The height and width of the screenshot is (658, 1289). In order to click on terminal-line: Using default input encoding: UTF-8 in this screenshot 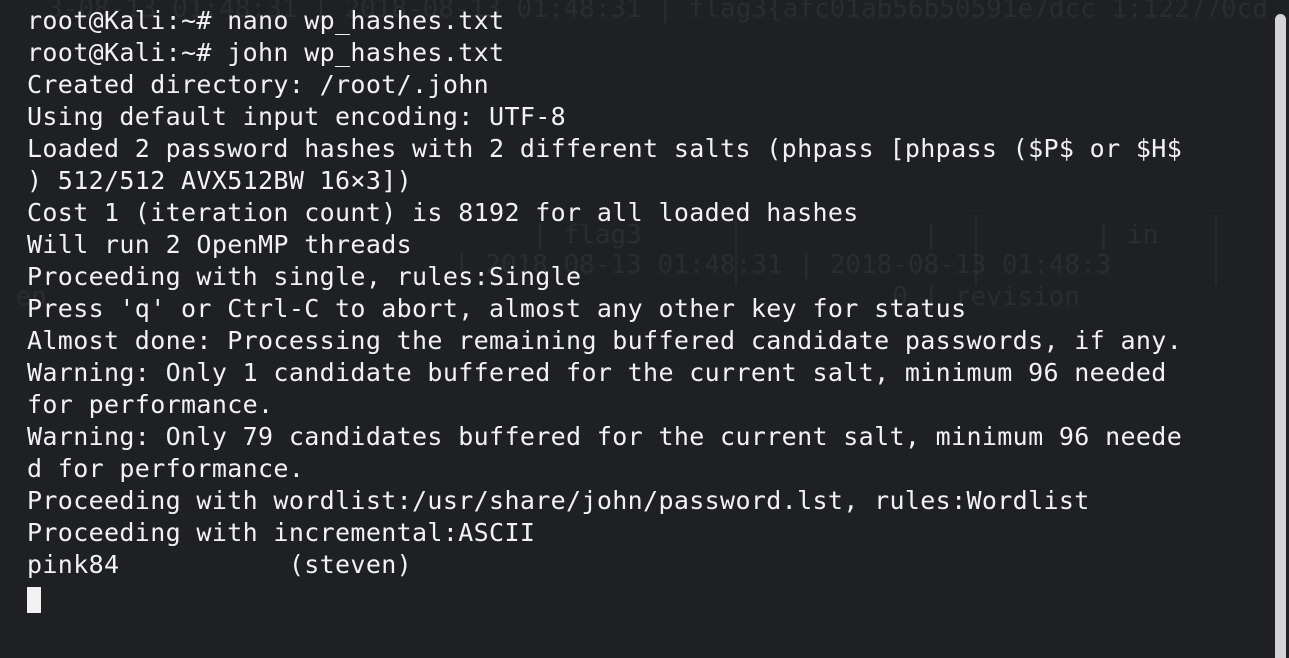, I will do `click(297, 116)`.